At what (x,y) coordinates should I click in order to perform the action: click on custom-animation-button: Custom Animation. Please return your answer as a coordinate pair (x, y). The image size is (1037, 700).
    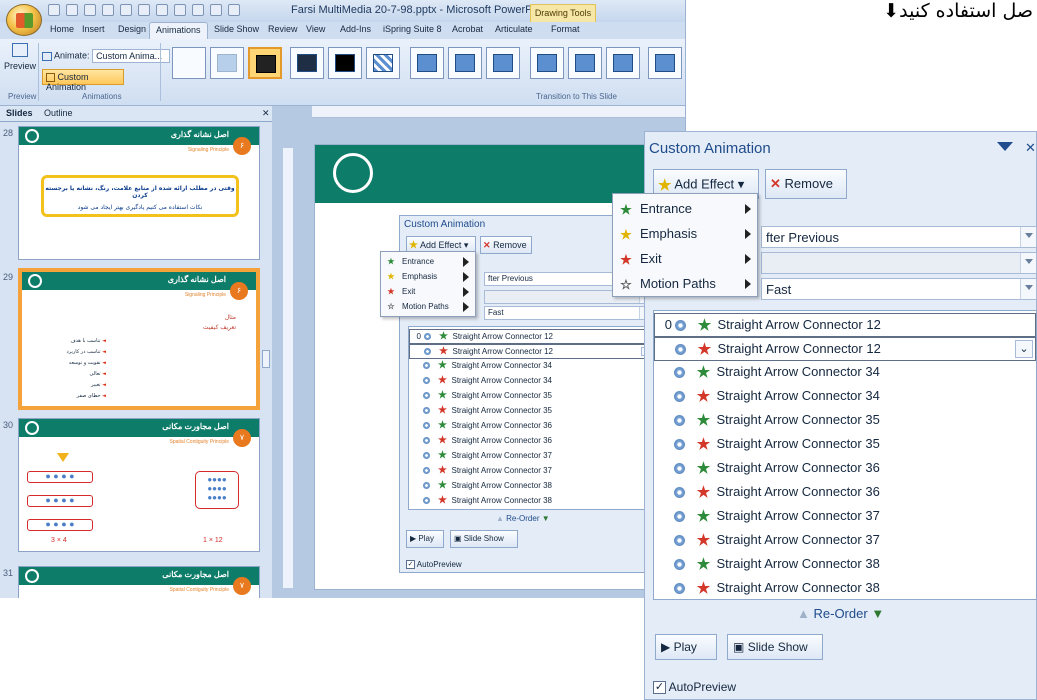
    Looking at the image, I should click on (83, 80).